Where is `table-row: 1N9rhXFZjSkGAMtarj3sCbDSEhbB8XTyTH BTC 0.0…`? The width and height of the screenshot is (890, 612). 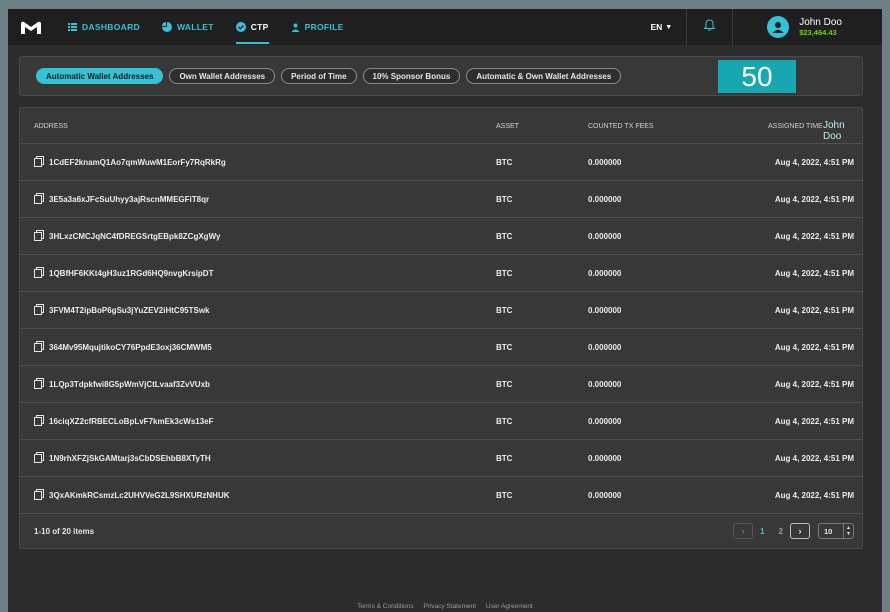 table-row: 1N9rhXFZjSkGAMtarj3sCbDSEhbB8XTyTH BTC 0.0… is located at coordinates (441, 458).